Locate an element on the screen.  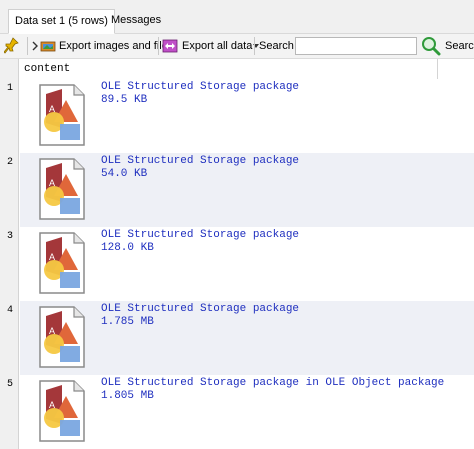
export-images-label: Export images and files is located at coordinates (116, 46).